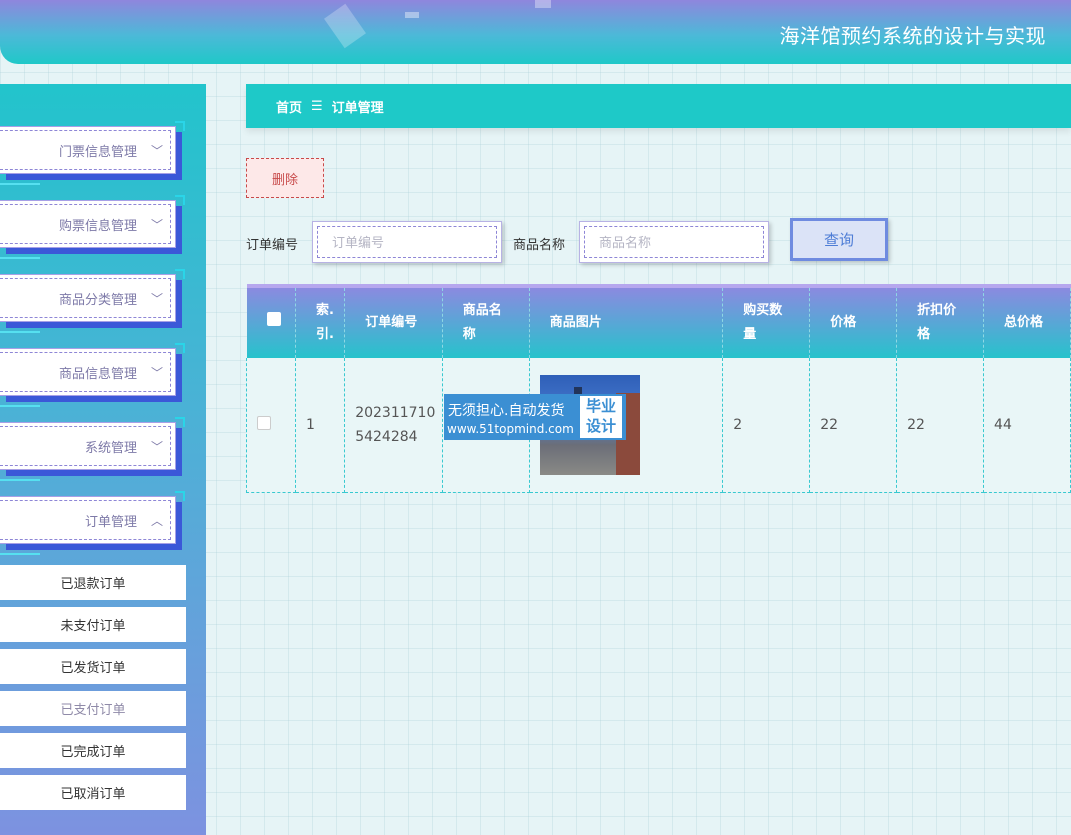  Describe the element at coordinates (93, 624) in the screenshot. I see `submenu-unpaid-orders: 未支付订单` at that location.